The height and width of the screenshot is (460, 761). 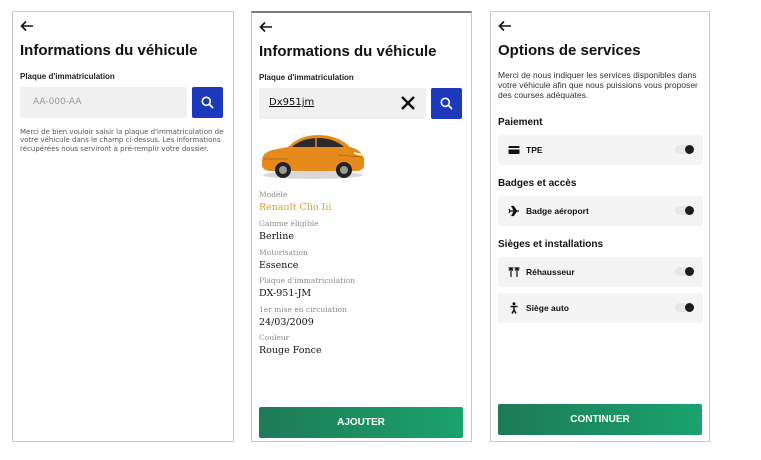 I want to click on airplane-icon, so click(x=513, y=211).